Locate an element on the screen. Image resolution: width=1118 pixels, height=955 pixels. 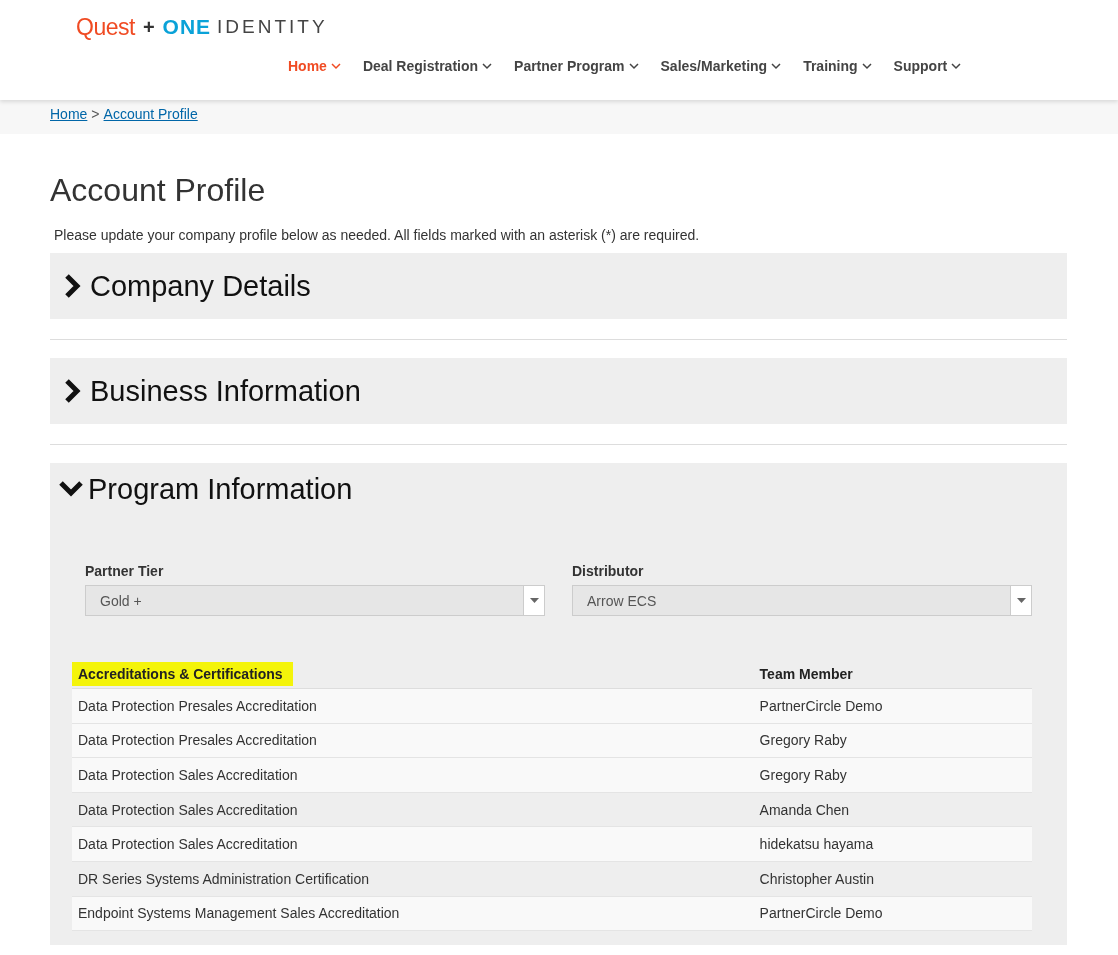
nav-menu-item: Deal Registration is located at coordinates (427, 66).